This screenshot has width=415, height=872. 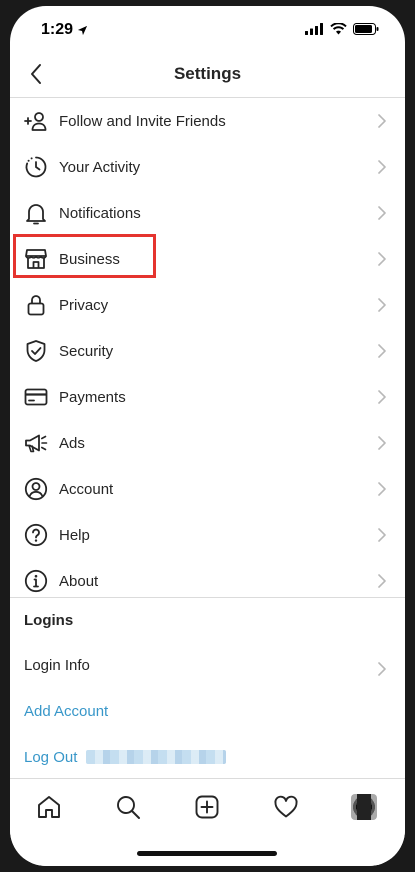 What do you see at coordinates (36, 167) in the screenshot?
I see `activity-clock-icon` at bounding box center [36, 167].